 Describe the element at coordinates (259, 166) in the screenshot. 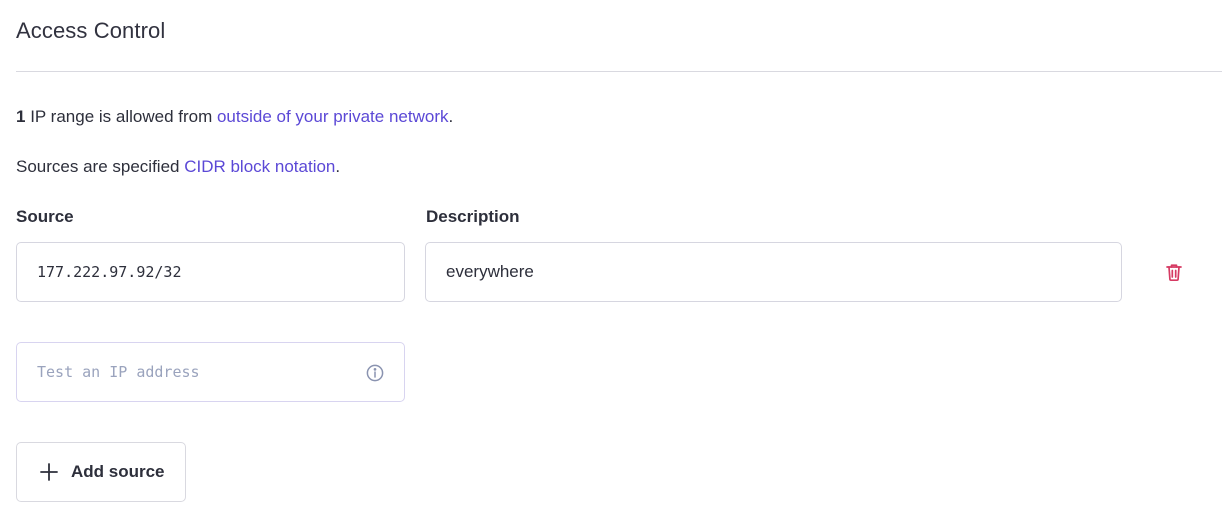

I see `cidr-notation-link: CIDR block notation` at that location.